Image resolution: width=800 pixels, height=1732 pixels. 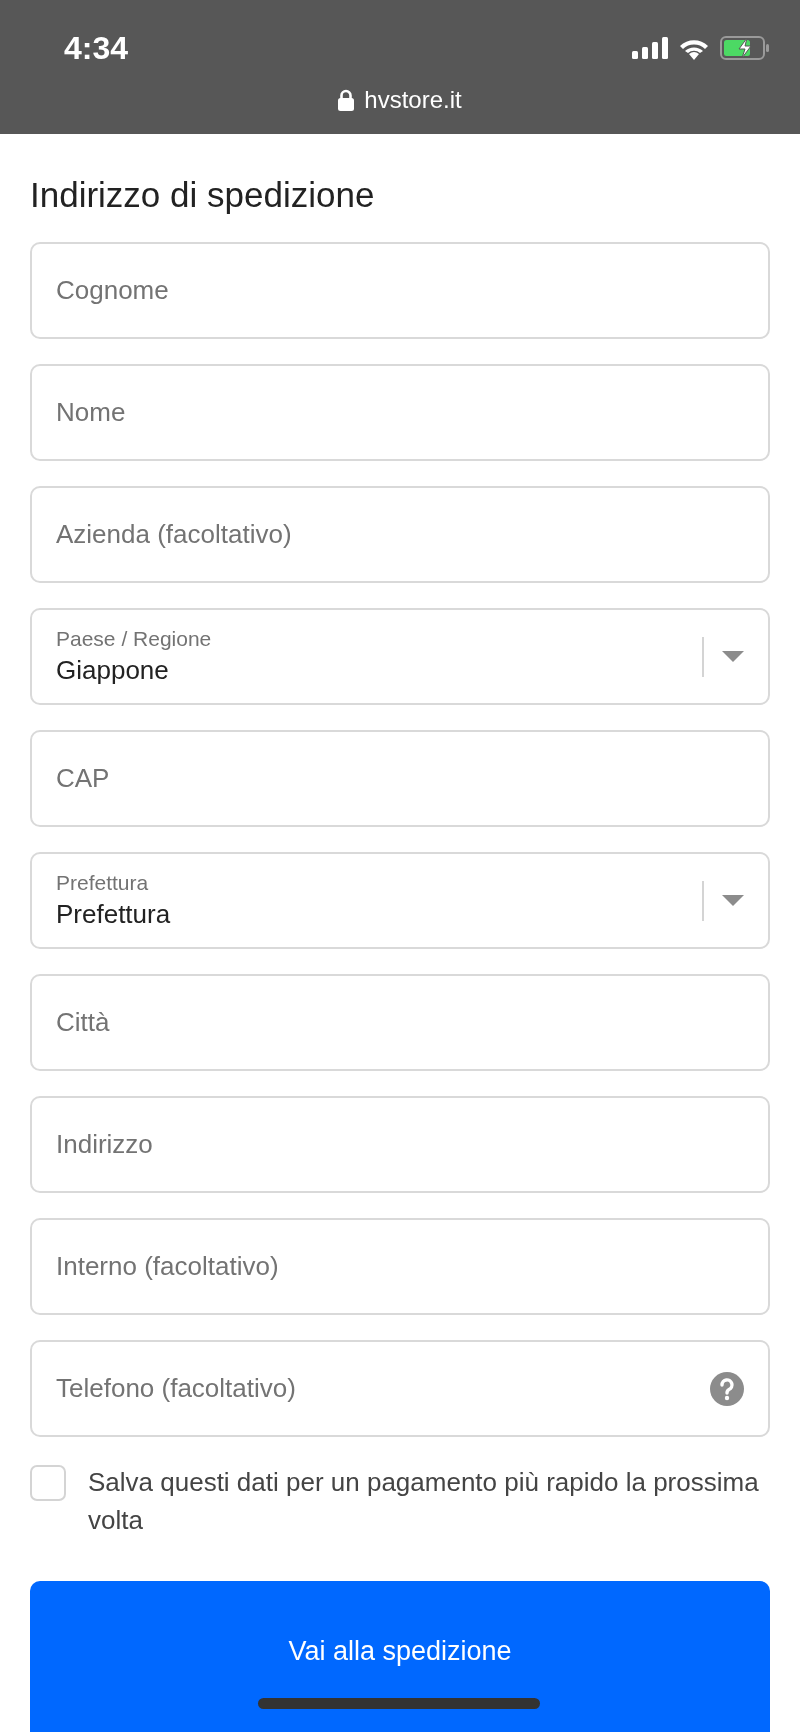 What do you see at coordinates (203, 195) in the screenshot?
I see `section-title: Indirizzo di spedizione` at bounding box center [203, 195].